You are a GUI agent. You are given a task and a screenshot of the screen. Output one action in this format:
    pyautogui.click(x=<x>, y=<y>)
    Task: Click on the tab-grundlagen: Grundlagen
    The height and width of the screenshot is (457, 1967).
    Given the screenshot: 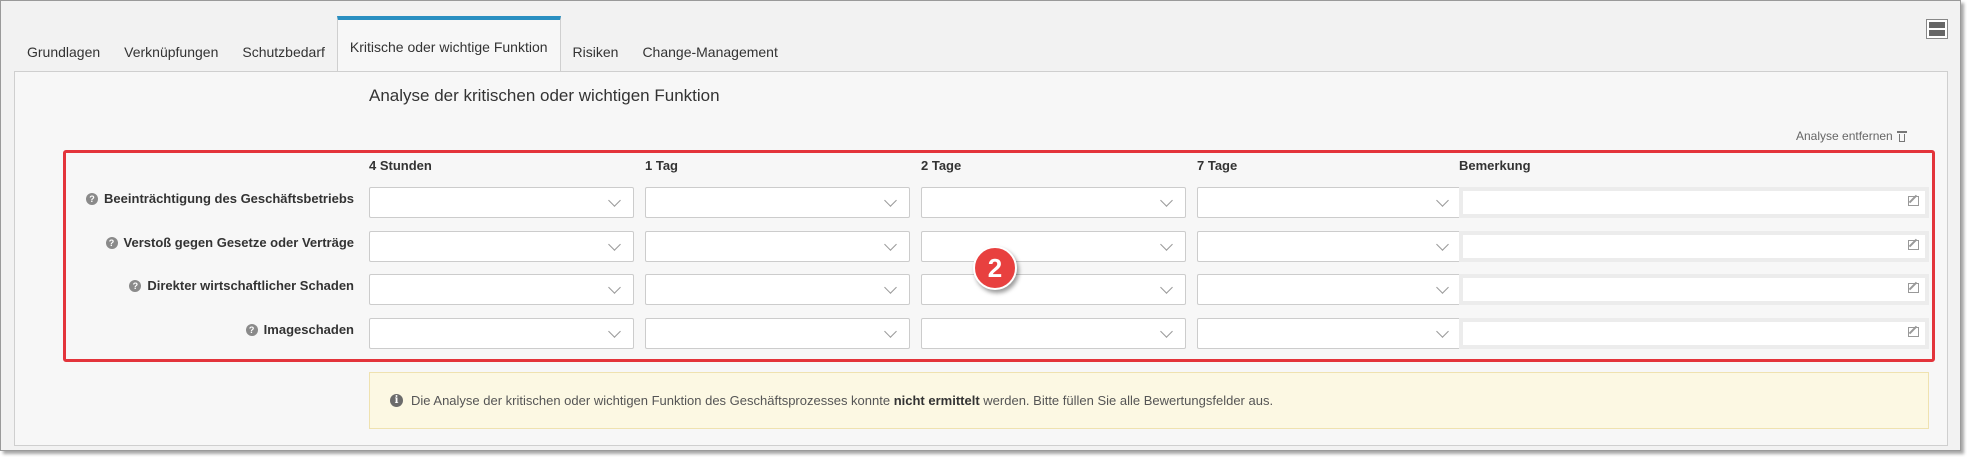 What is the action you would take?
    pyautogui.click(x=63, y=52)
    